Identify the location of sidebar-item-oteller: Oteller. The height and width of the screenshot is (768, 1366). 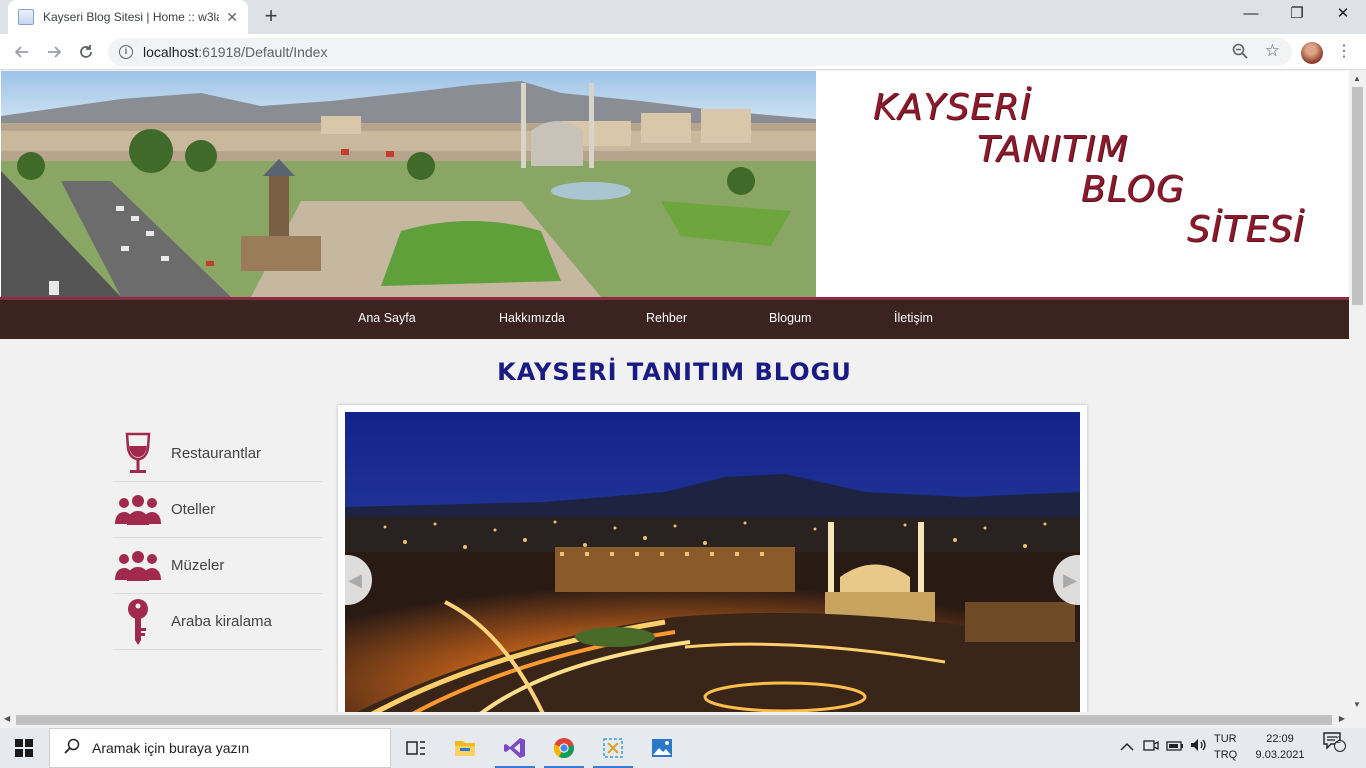
(218, 510).